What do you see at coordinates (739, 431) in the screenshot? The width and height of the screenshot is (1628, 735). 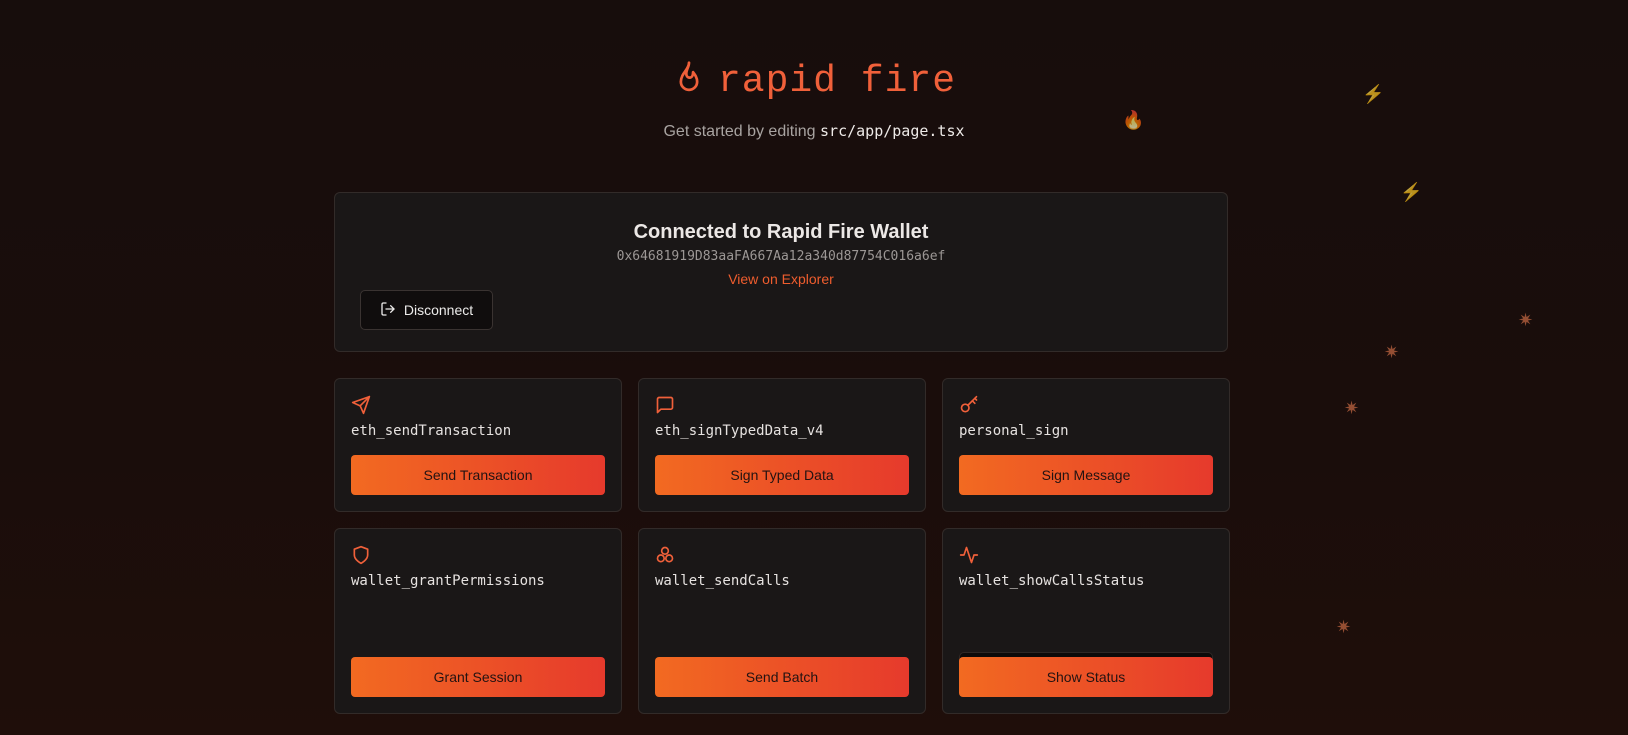 I see `method-name: eth_signTypedData_v4` at bounding box center [739, 431].